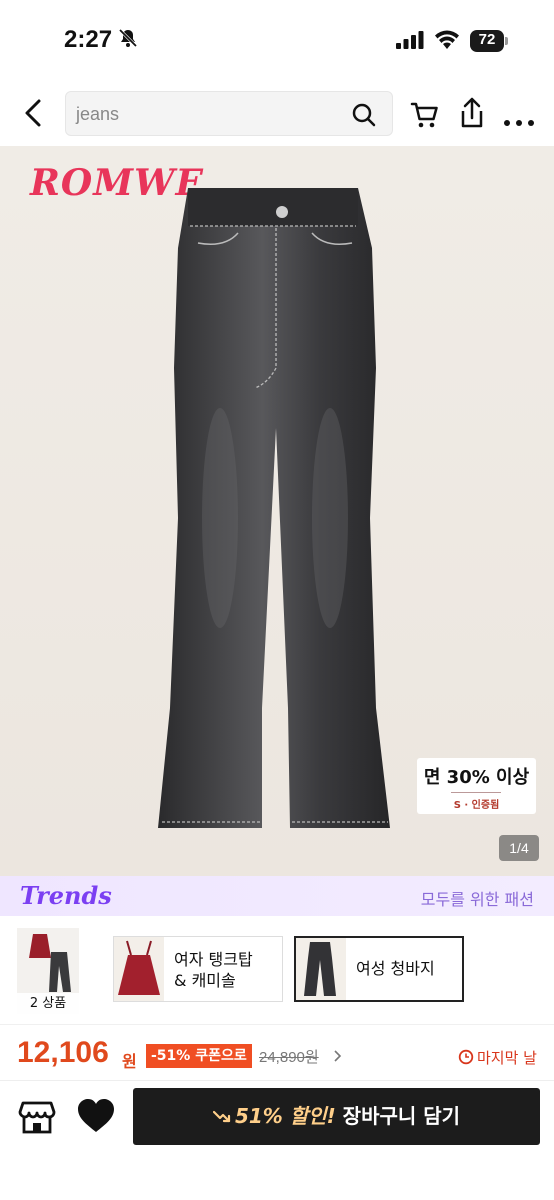 The image size is (554, 1200). What do you see at coordinates (447, 41) in the screenshot?
I see `wifi-icon` at bounding box center [447, 41].